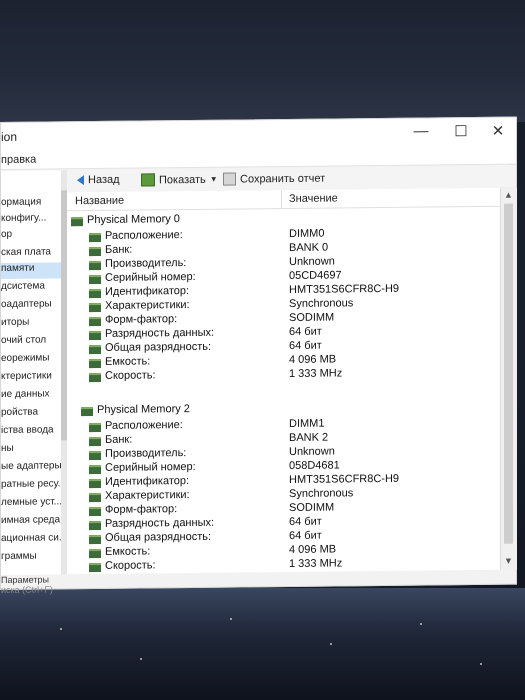 This screenshot has width=525, height=700. I want to click on sidebar-item: ны, so click(7, 451).